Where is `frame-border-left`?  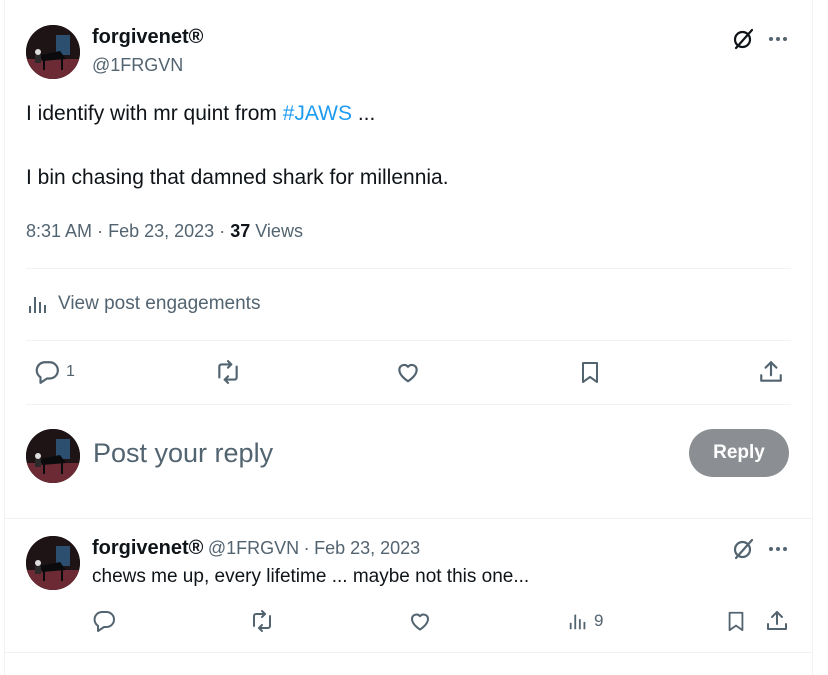
frame-border-left is located at coordinates (4, 337).